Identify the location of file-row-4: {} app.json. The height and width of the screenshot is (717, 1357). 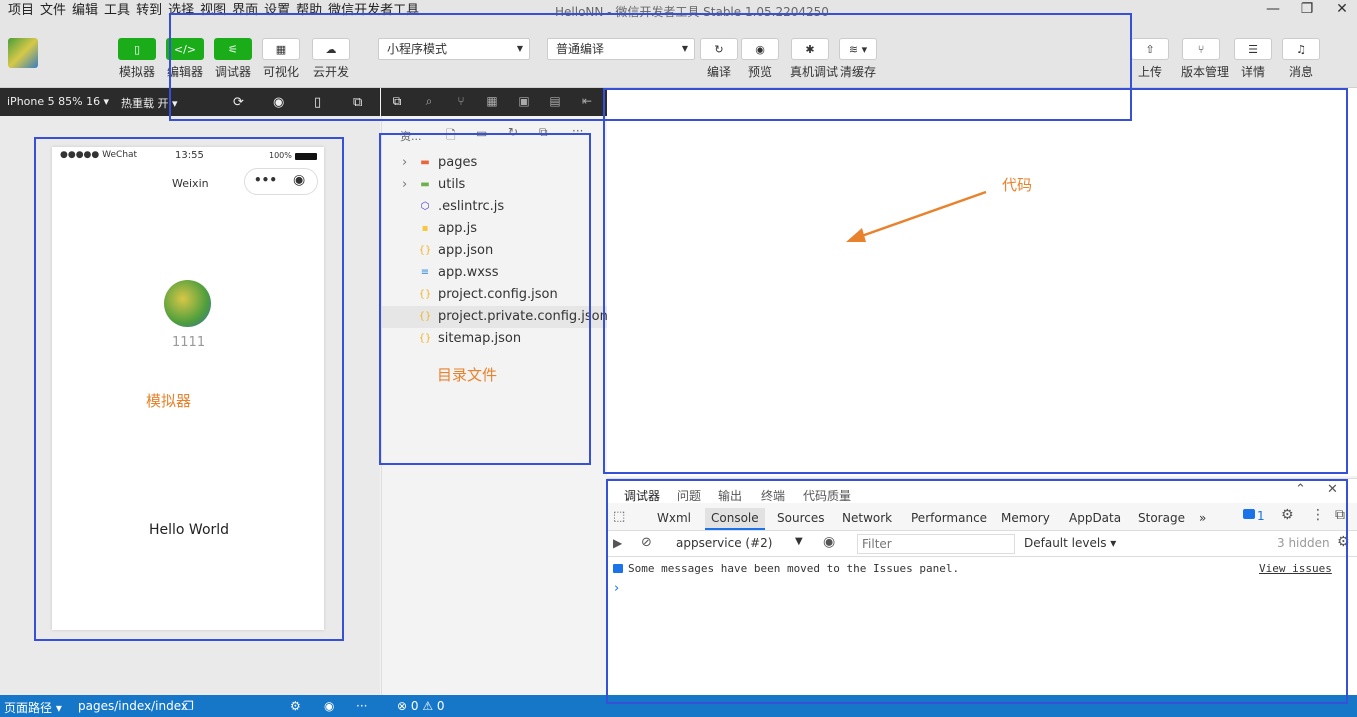
(495, 251).